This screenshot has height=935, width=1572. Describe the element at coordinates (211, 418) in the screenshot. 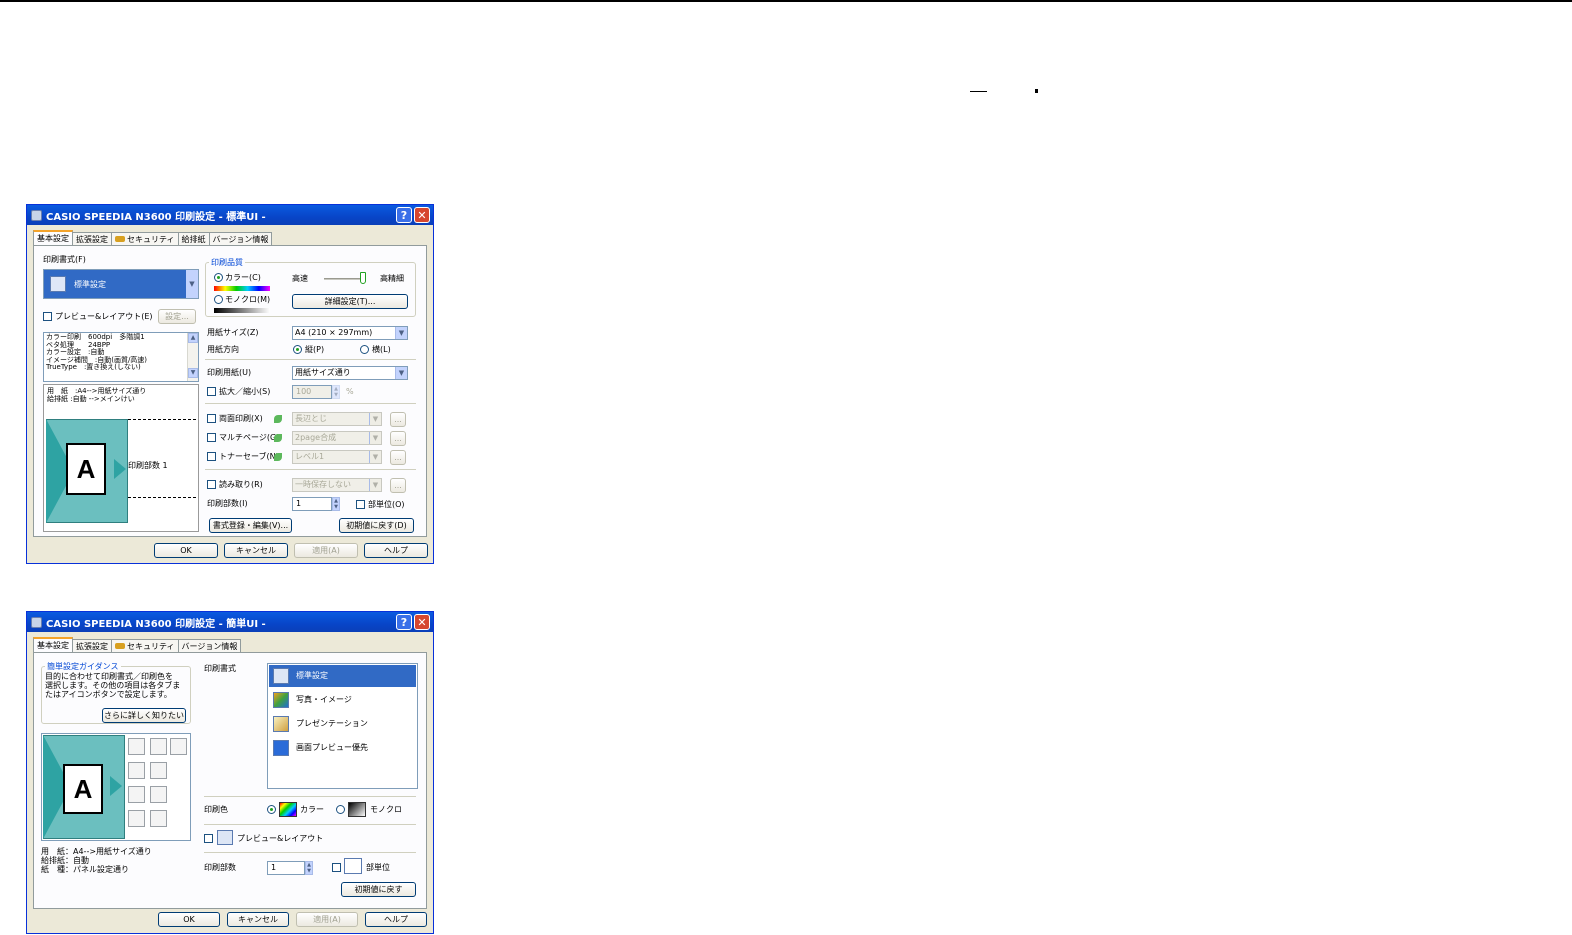

I see `duplex-checkbox` at that location.